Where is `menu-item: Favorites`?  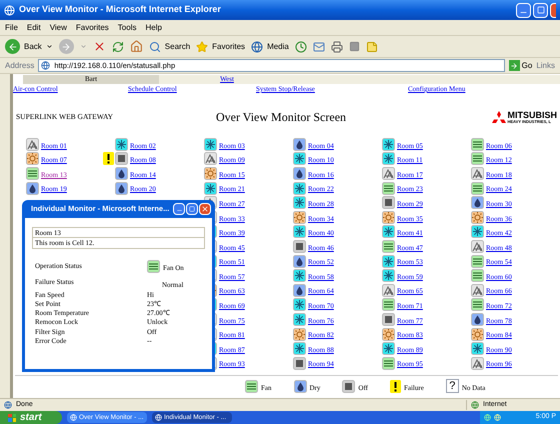 menu-item: Favorites is located at coordinates (92, 28).